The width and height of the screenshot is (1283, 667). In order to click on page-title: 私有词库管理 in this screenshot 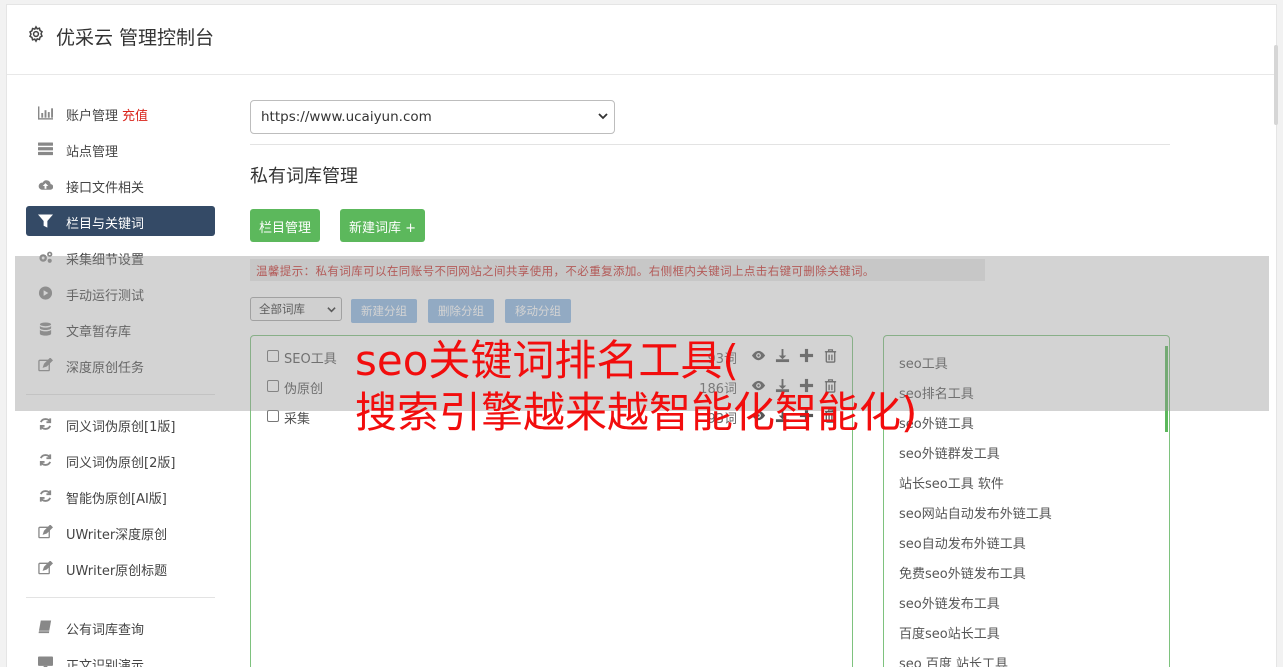, I will do `click(304, 176)`.